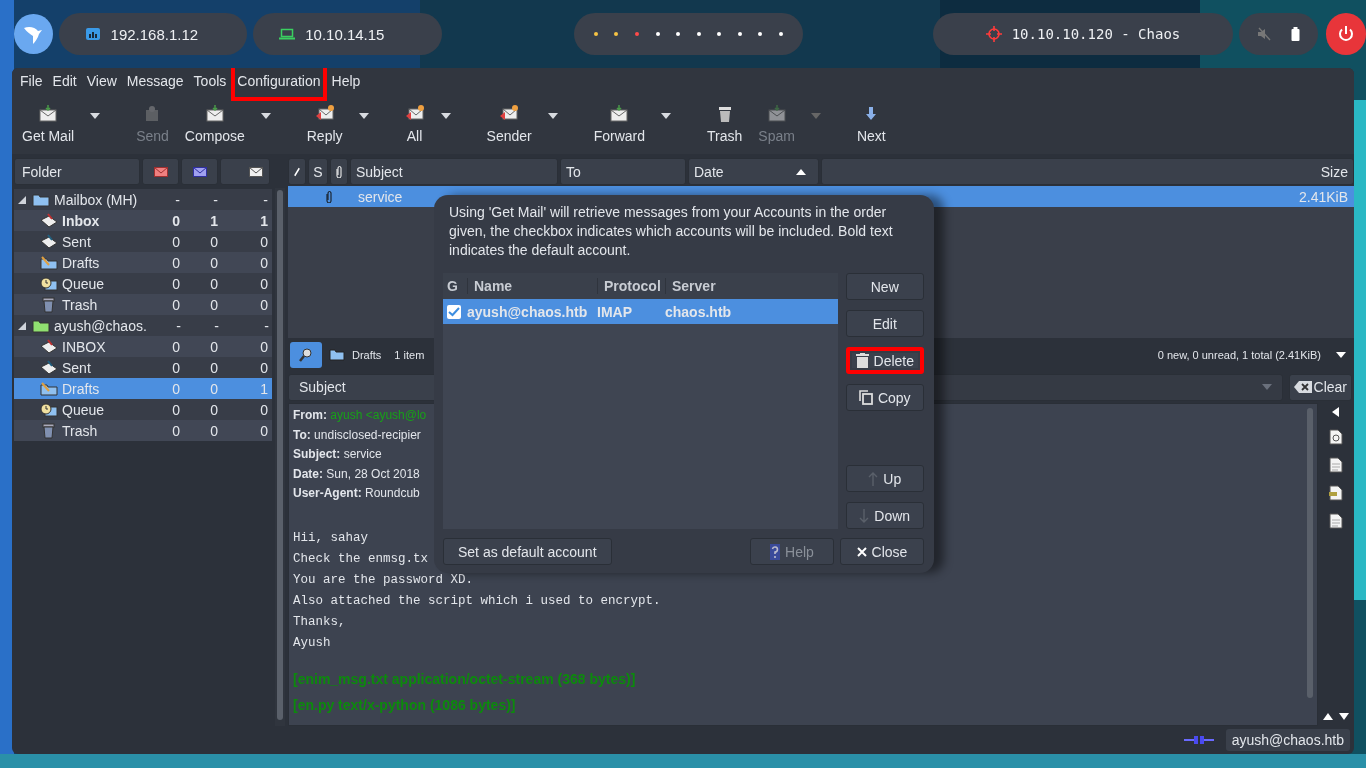  I want to click on toolbar-button: Sender, so click(509, 124).